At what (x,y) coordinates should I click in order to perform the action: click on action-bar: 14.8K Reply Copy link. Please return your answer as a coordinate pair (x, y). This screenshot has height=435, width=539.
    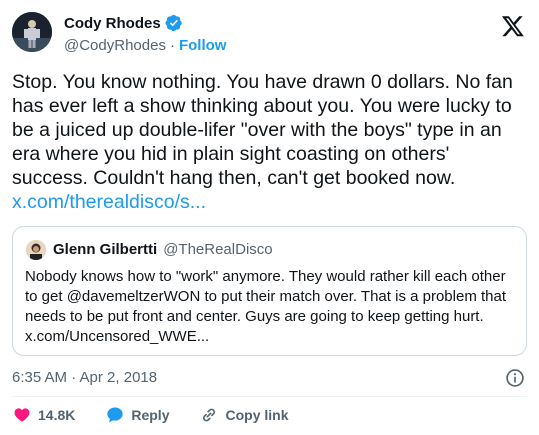
    Looking at the image, I should click on (165, 415).